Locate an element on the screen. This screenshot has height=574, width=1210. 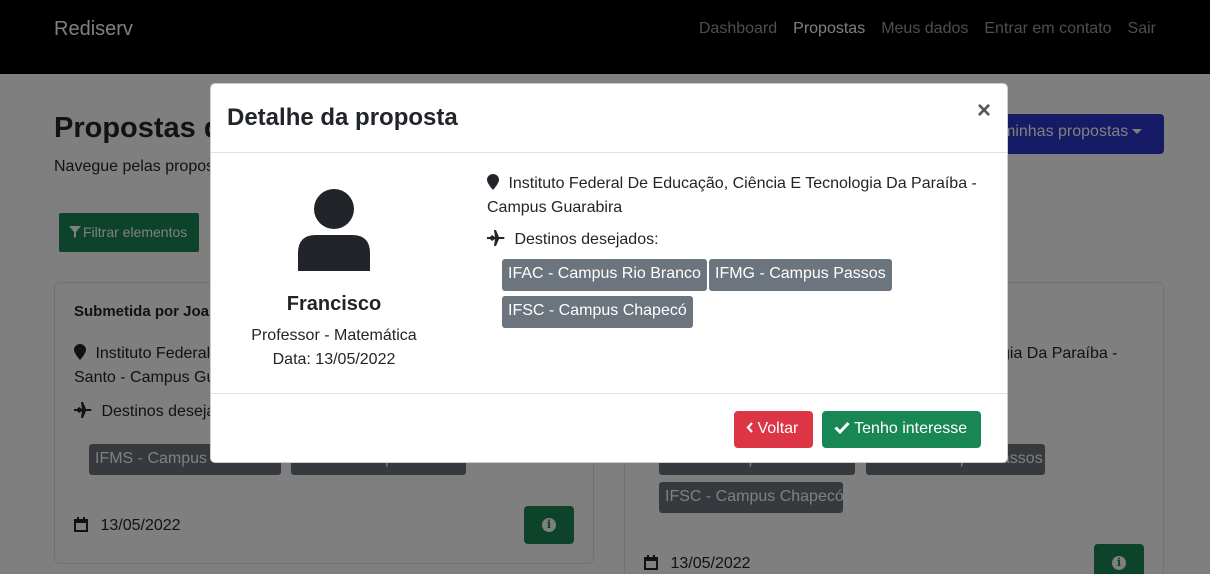
back-label: Voltar is located at coordinates (778, 428).